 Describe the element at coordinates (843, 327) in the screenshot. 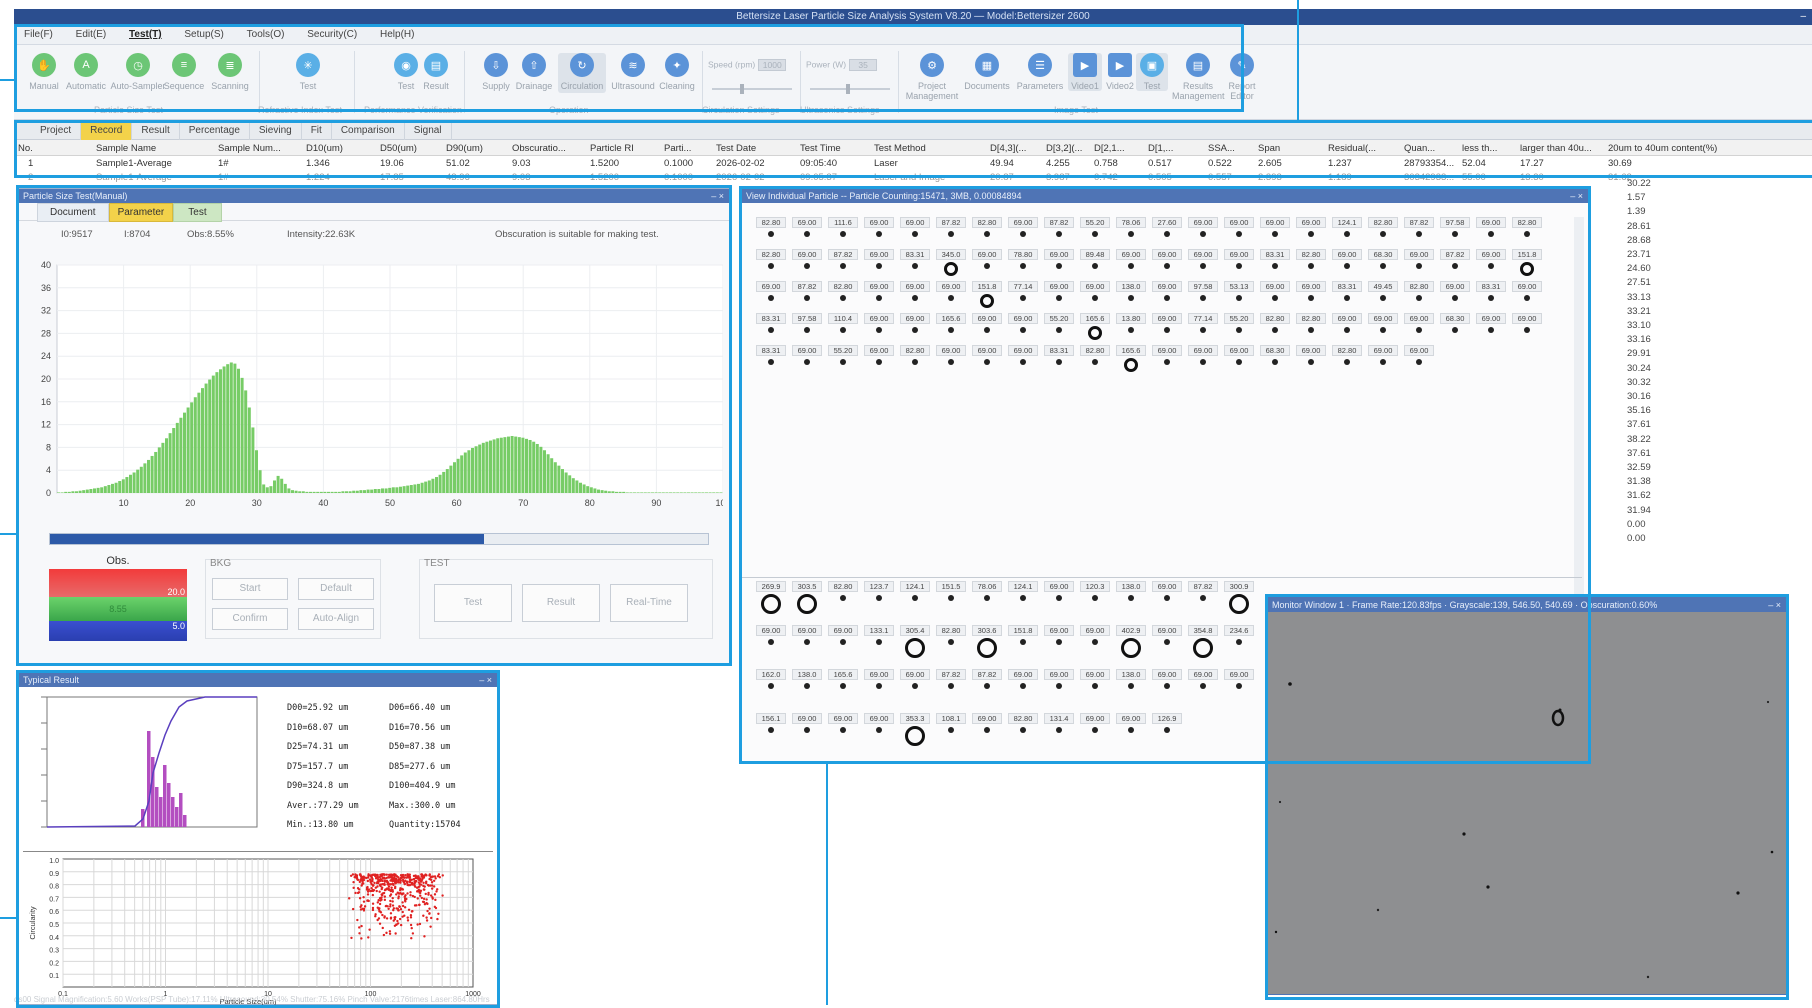

I see `particle-thumbnail: 110.4` at that location.